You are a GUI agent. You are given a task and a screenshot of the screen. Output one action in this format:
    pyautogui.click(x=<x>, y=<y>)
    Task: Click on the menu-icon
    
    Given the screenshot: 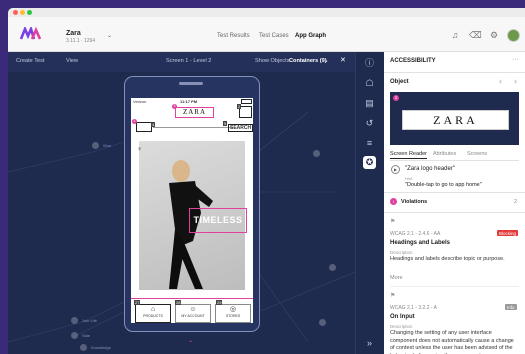 What is the action you would take?
    pyautogui.click(x=144, y=127)
    